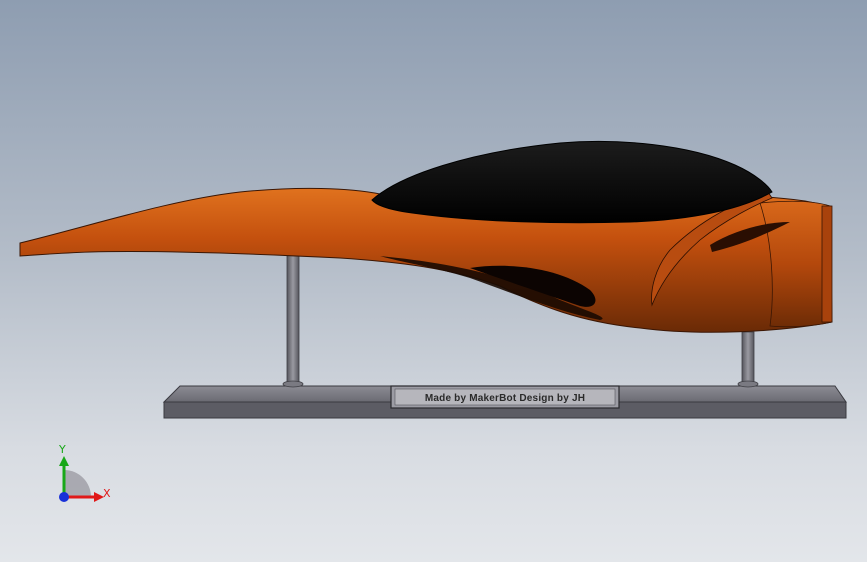 This screenshot has height=562, width=867. I want to click on front-pole-foot, so click(748, 384).